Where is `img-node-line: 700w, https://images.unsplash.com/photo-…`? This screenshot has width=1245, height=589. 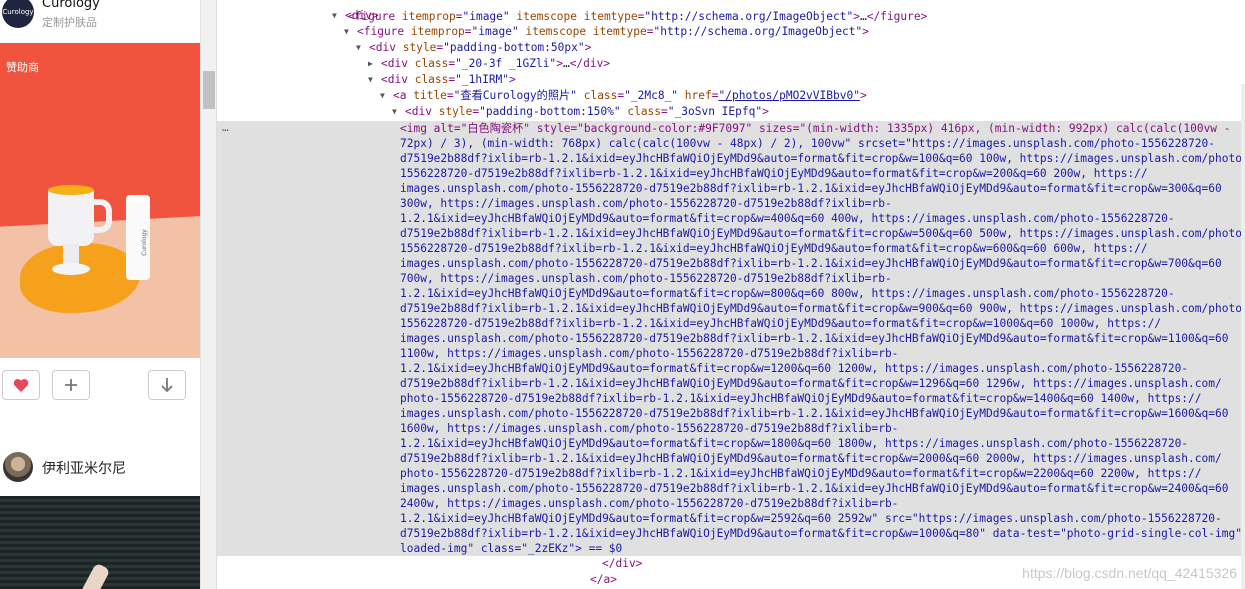
img-node-line: 700w, https://images.unsplash.com/photo-… is located at coordinates (646, 278).